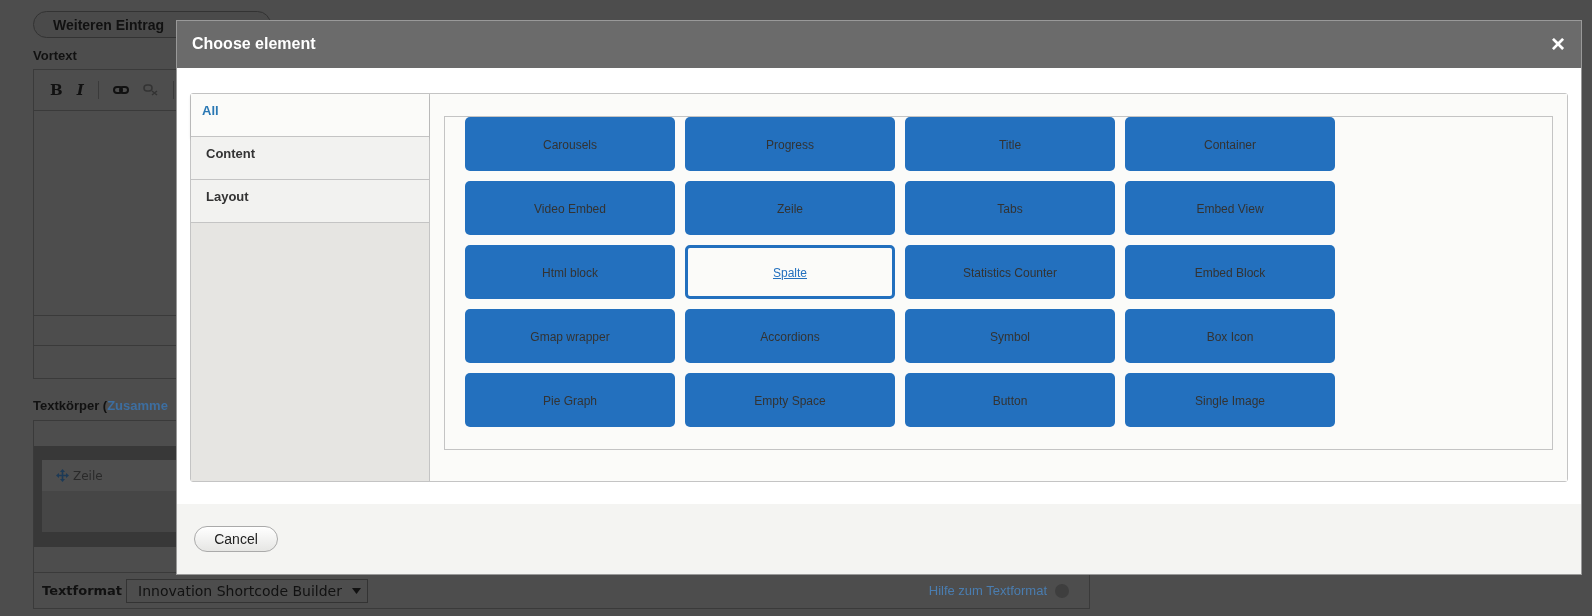 This screenshot has height=616, width=1592. I want to click on category-tab: Content, so click(310, 158).